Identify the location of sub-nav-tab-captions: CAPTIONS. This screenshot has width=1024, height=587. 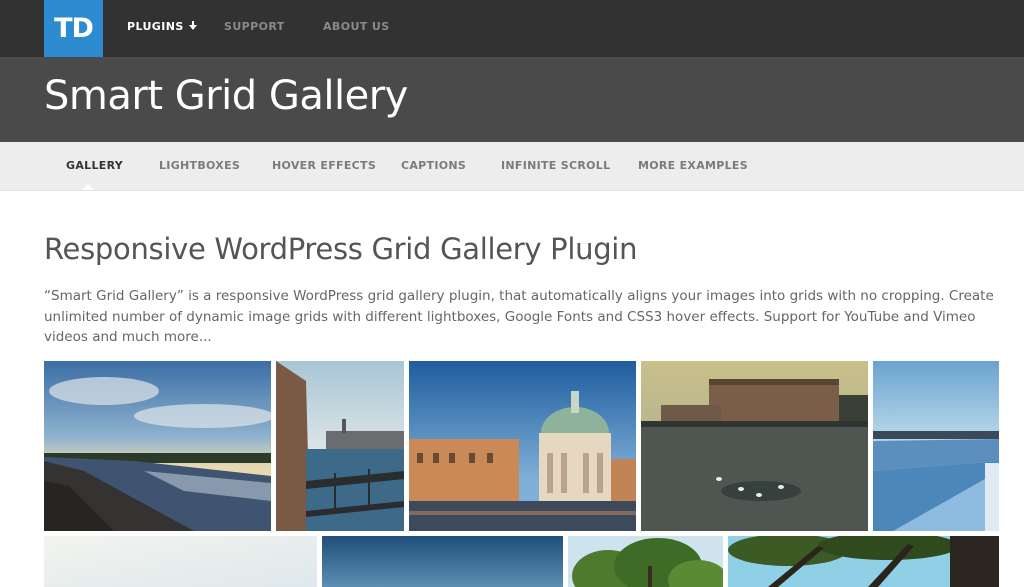
(433, 166).